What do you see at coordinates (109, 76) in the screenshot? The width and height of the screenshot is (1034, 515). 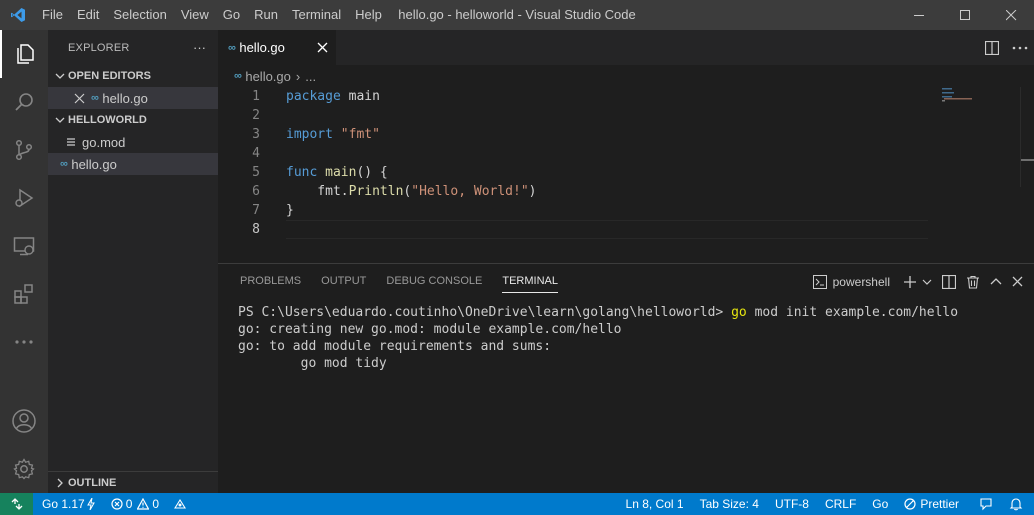 I see `open-editors-label: OPEN EDITORS` at bounding box center [109, 76].